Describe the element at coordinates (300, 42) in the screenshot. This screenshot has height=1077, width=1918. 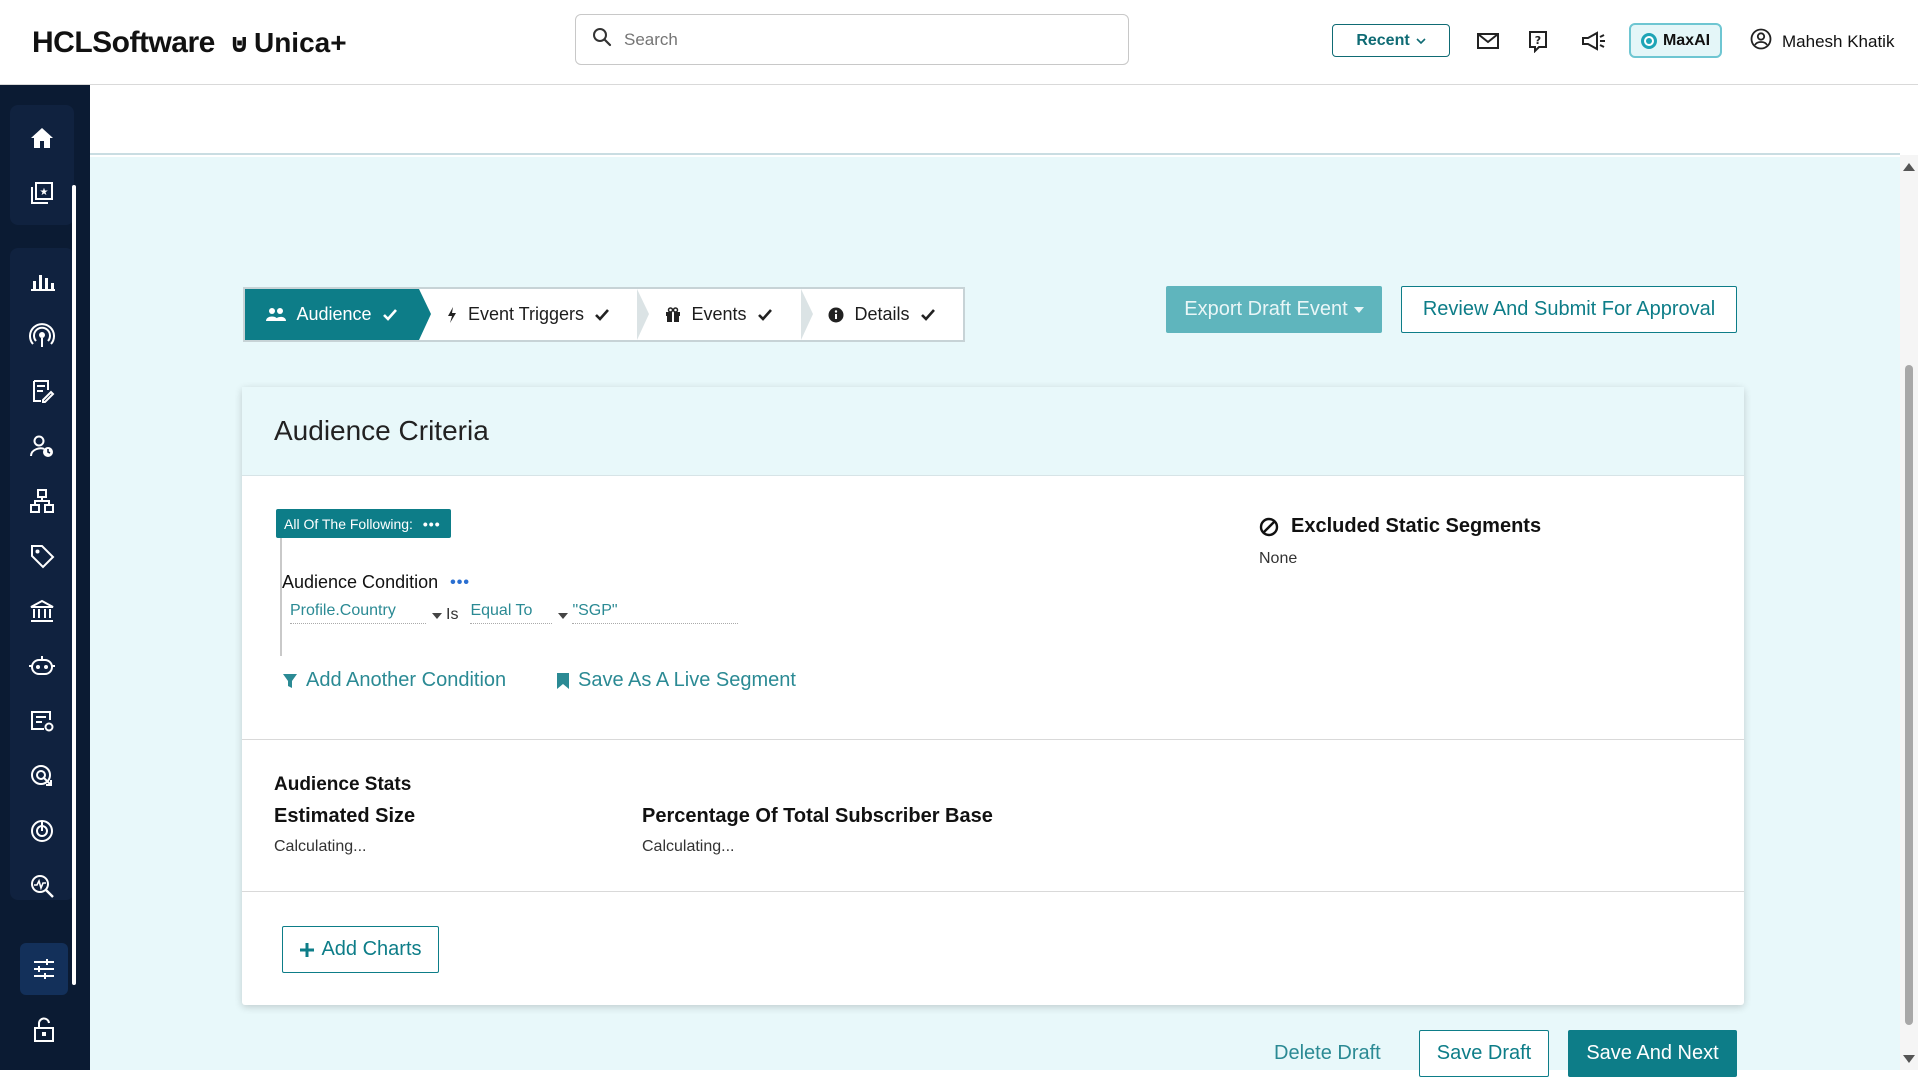
I see `product-label: Unica+` at that location.